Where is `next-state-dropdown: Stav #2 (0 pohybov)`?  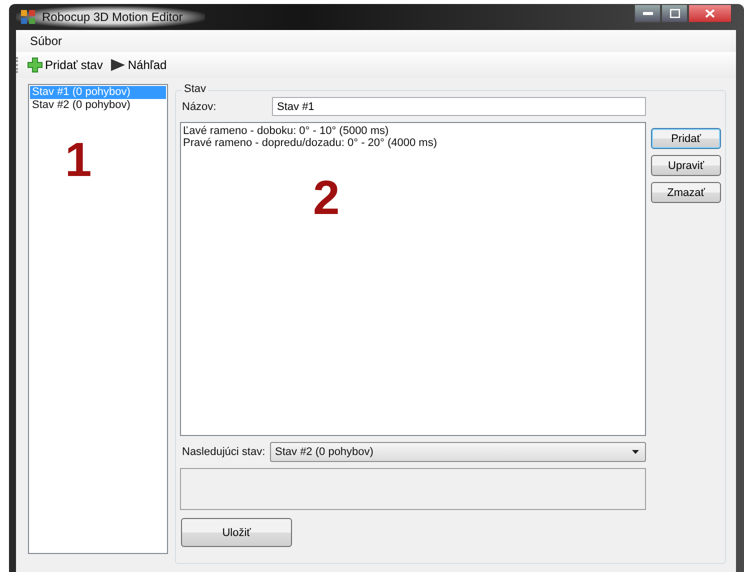 next-state-dropdown: Stav #2 (0 pohybov) is located at coordinates (458, 452).